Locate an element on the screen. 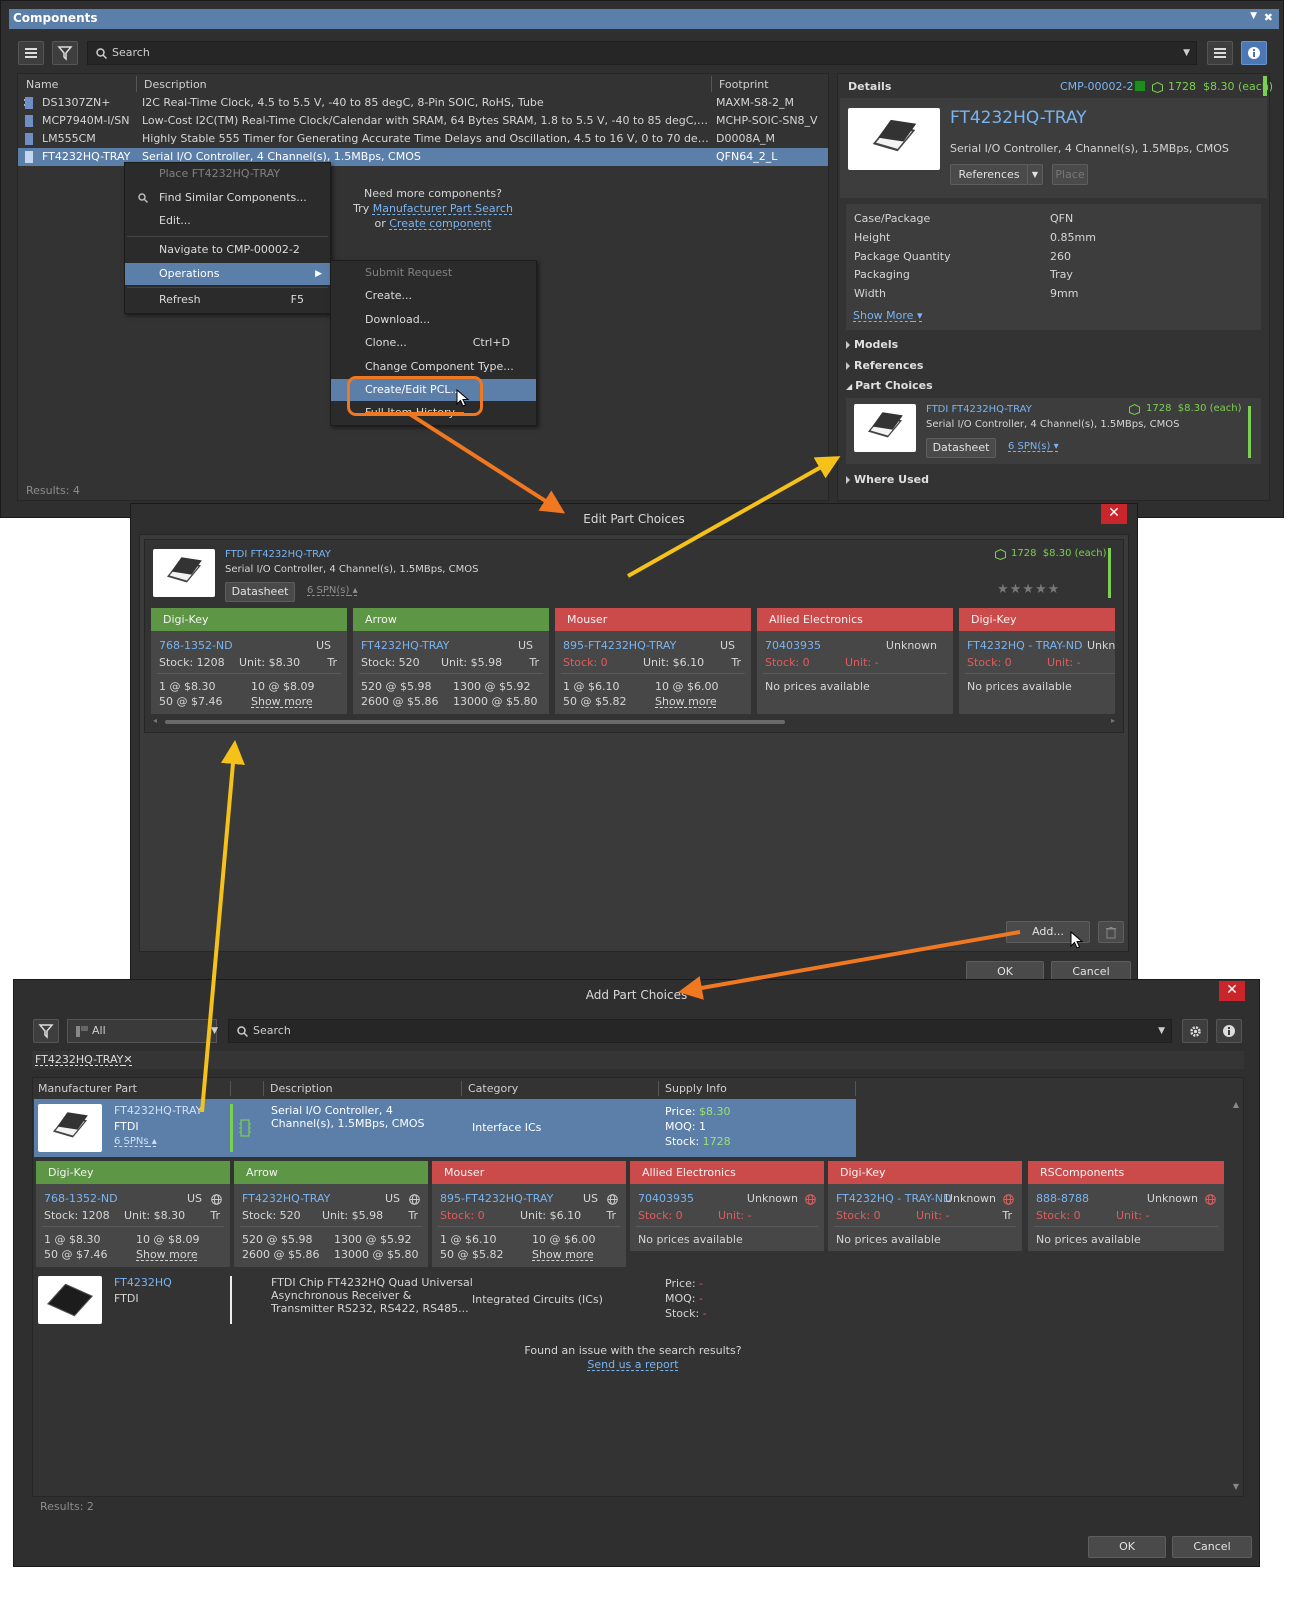 This screenshot has height=1599, width=1309. rating-stars: ★★★★★ is located at coordinates (1028, 589).